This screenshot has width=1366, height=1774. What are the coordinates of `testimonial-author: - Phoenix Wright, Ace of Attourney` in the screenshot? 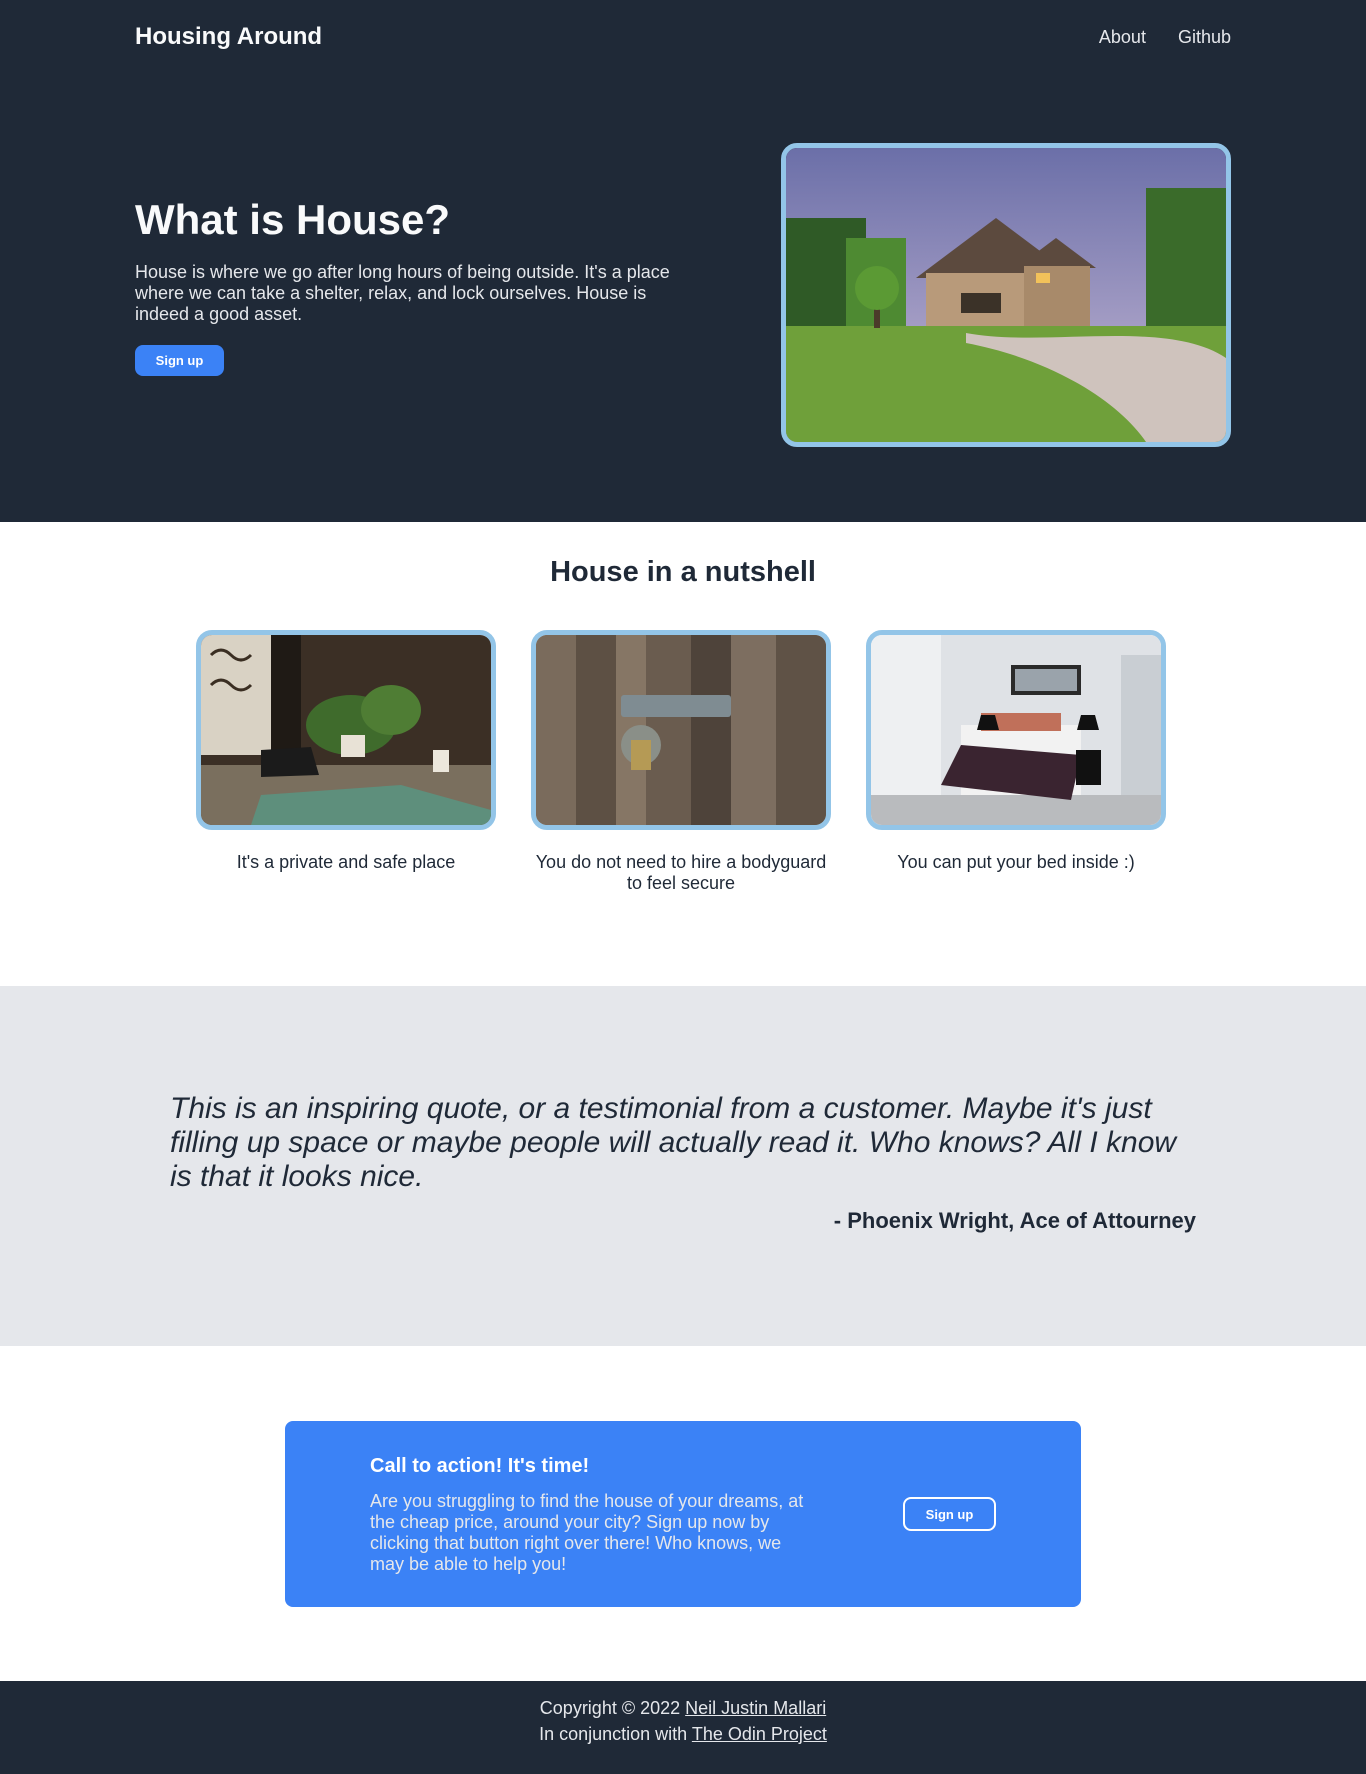 It's located at (1014, 1220).